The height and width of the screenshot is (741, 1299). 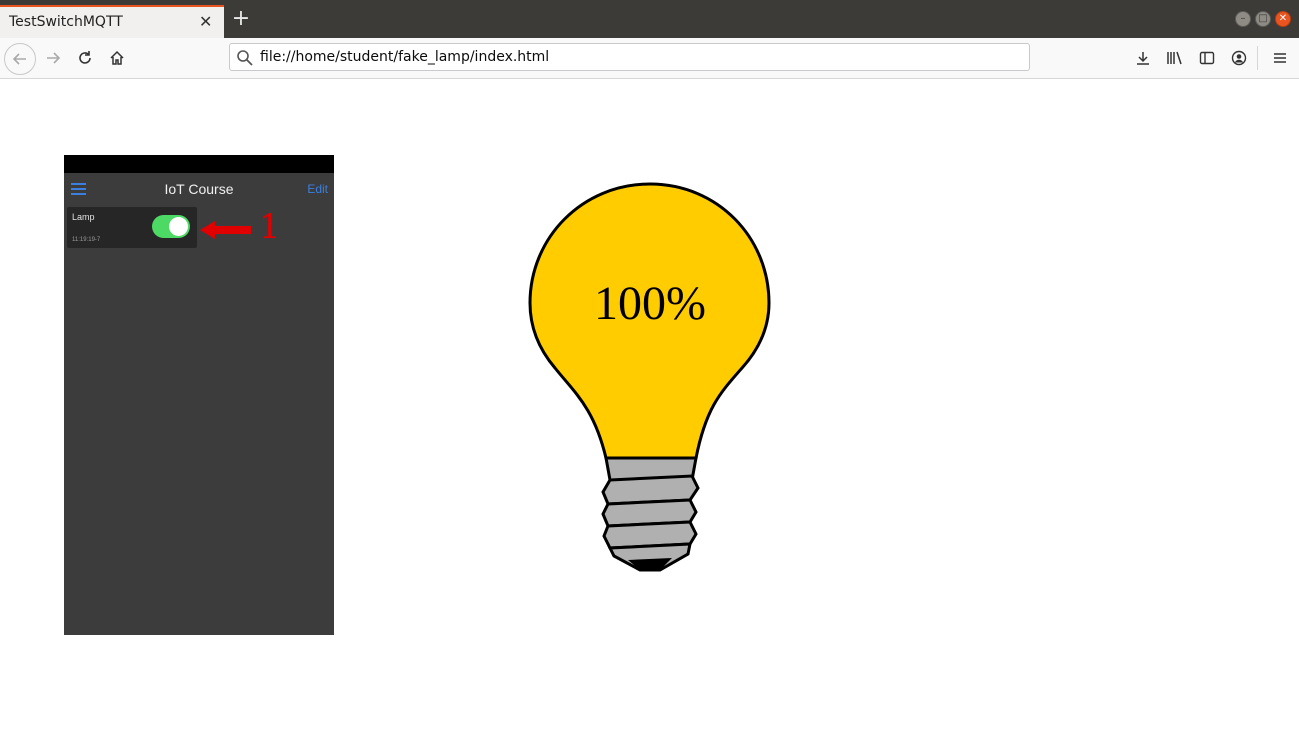 I want to click on forward-button, so click(x=53, y=58).